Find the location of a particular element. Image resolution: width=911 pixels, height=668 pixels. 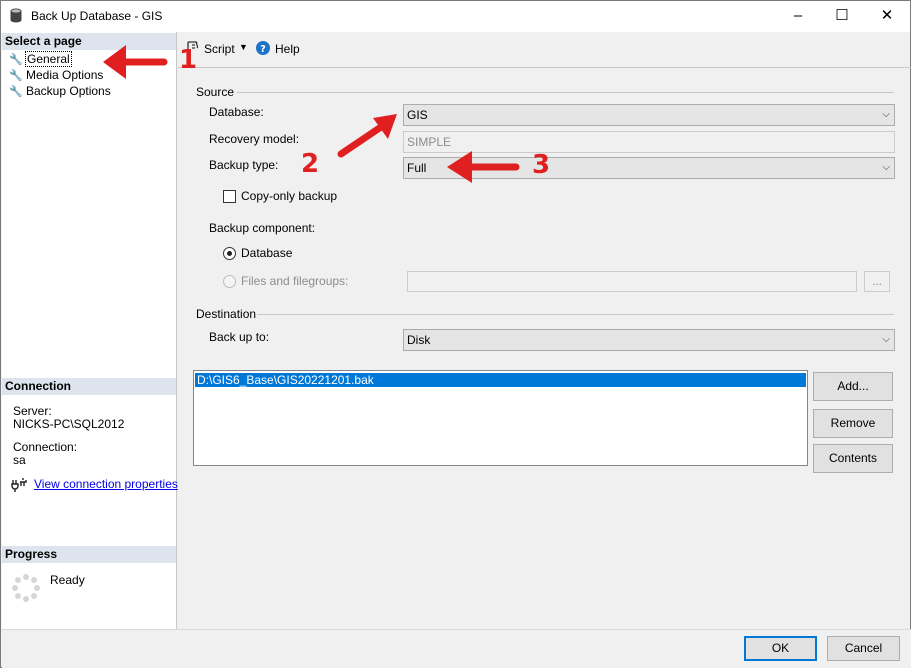

annotation-marker-1: 1 is located at coordinates (188, 60).